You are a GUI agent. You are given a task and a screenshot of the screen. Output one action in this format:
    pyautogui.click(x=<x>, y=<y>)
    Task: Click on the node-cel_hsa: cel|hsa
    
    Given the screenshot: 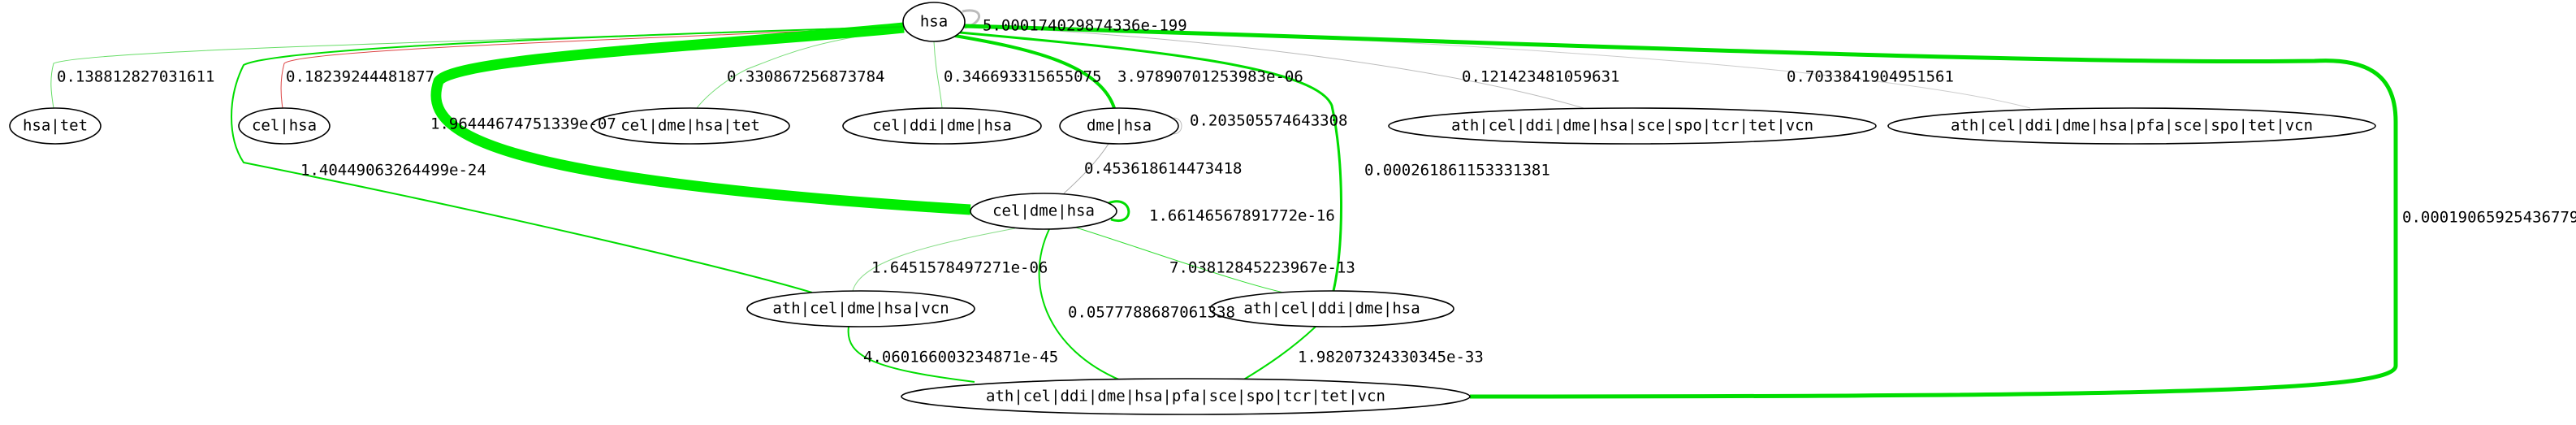 What is the action you would take?
    pyautogui.click(x=284, y=126)
    